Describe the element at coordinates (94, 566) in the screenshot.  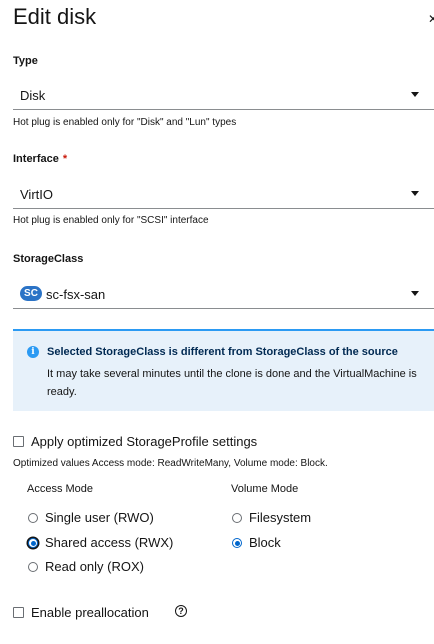
I see `radio-read-only-label: Read only (ROX)` at that location.